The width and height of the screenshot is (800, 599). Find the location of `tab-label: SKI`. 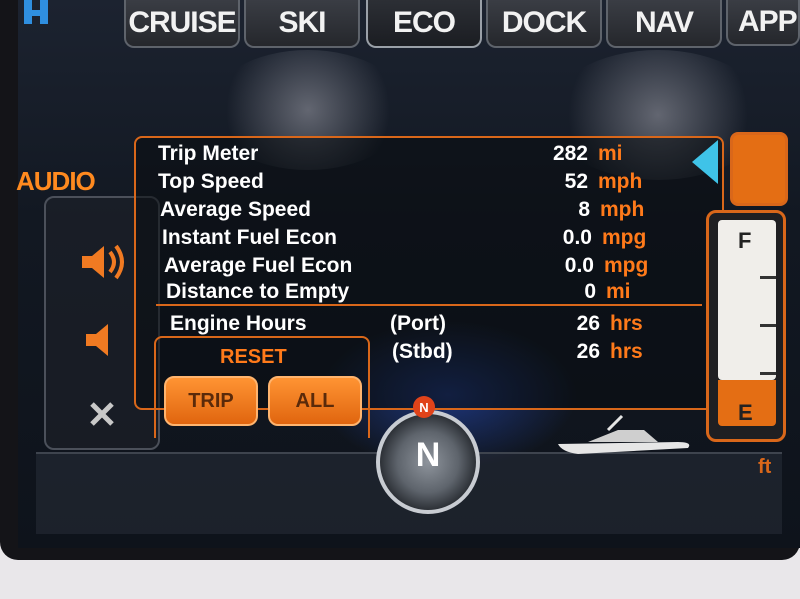

tab-label: SKI is located at coordinates (302, 22).